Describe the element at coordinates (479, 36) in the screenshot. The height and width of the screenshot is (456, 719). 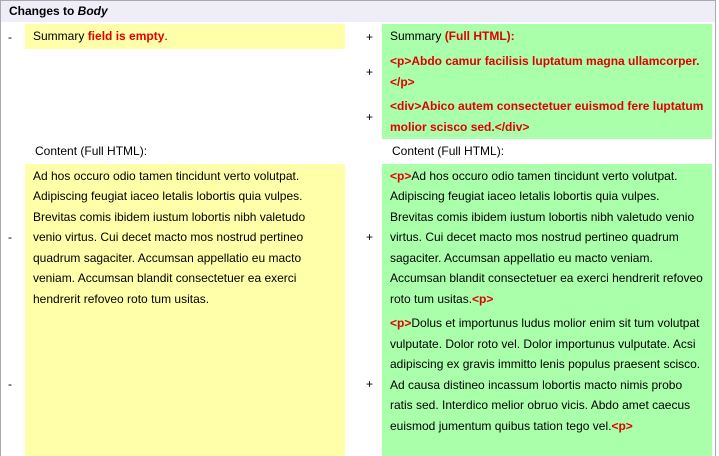
I see `new-summary-changed-text: (Full HTML):` at that location.